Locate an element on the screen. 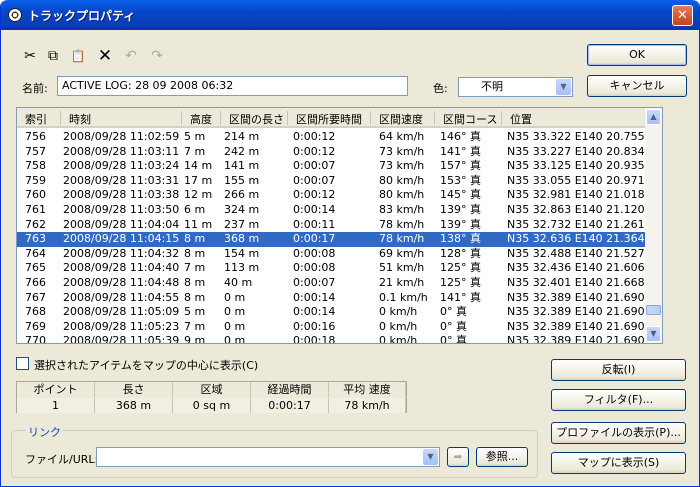 Image resolution: width=700 pixels, height=487 pixels. table-cell: 765 is located at coordinates (35, 268).